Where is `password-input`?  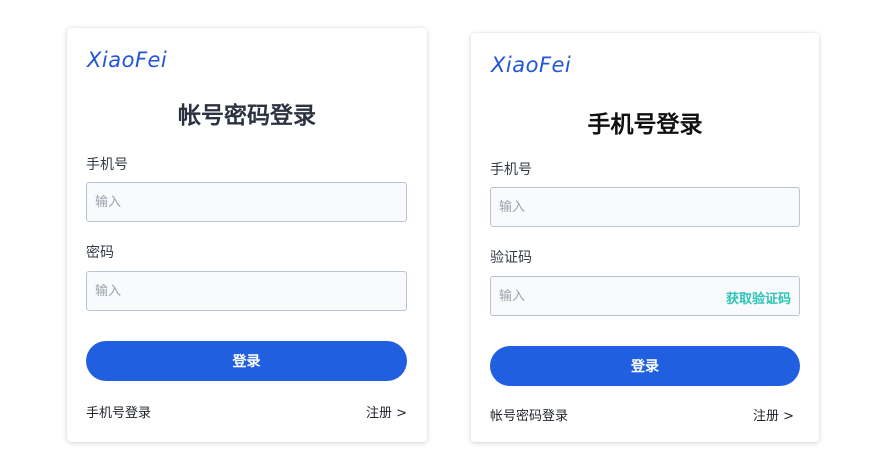 password-input is located at coordinates (246, 291).